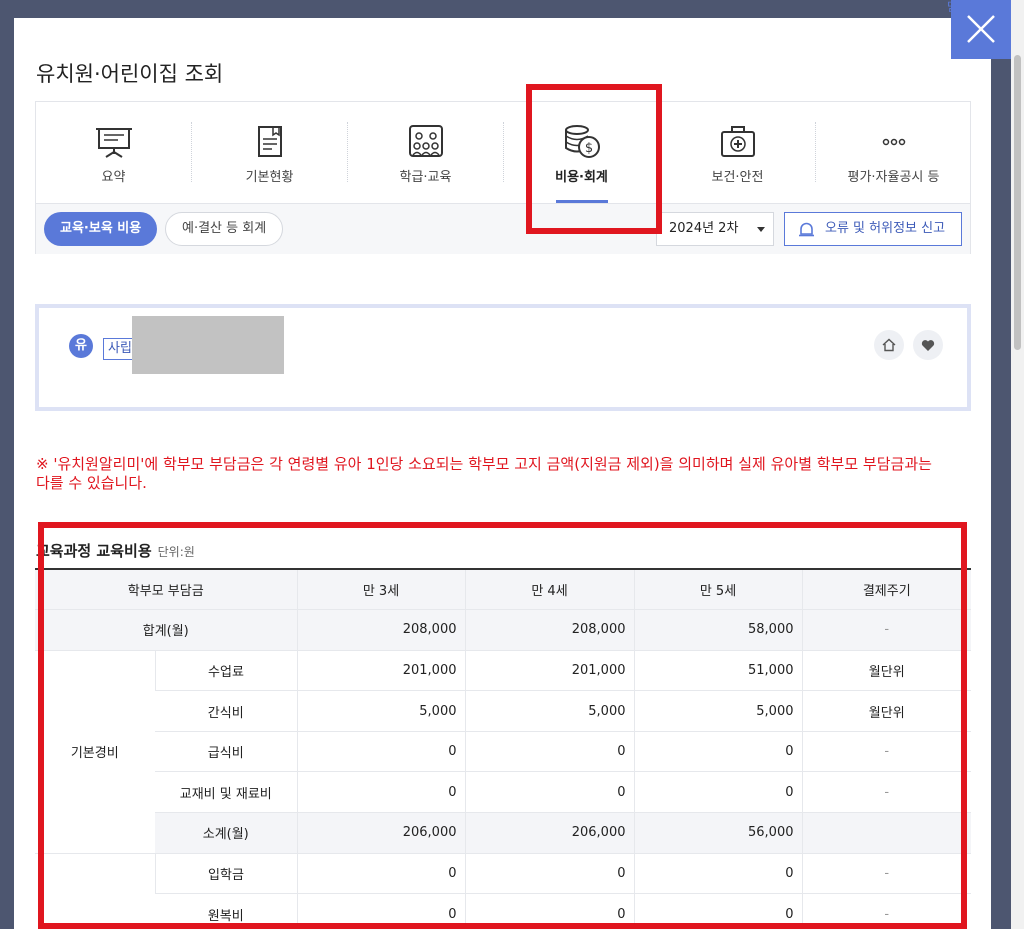 Image resolution: width=1024 pixels, height=929 pixels. Describe the element at coordinates (224, 229) in the screenshot. I see `subtab-budget-settlement: 예·결산 등 회계` at that location.